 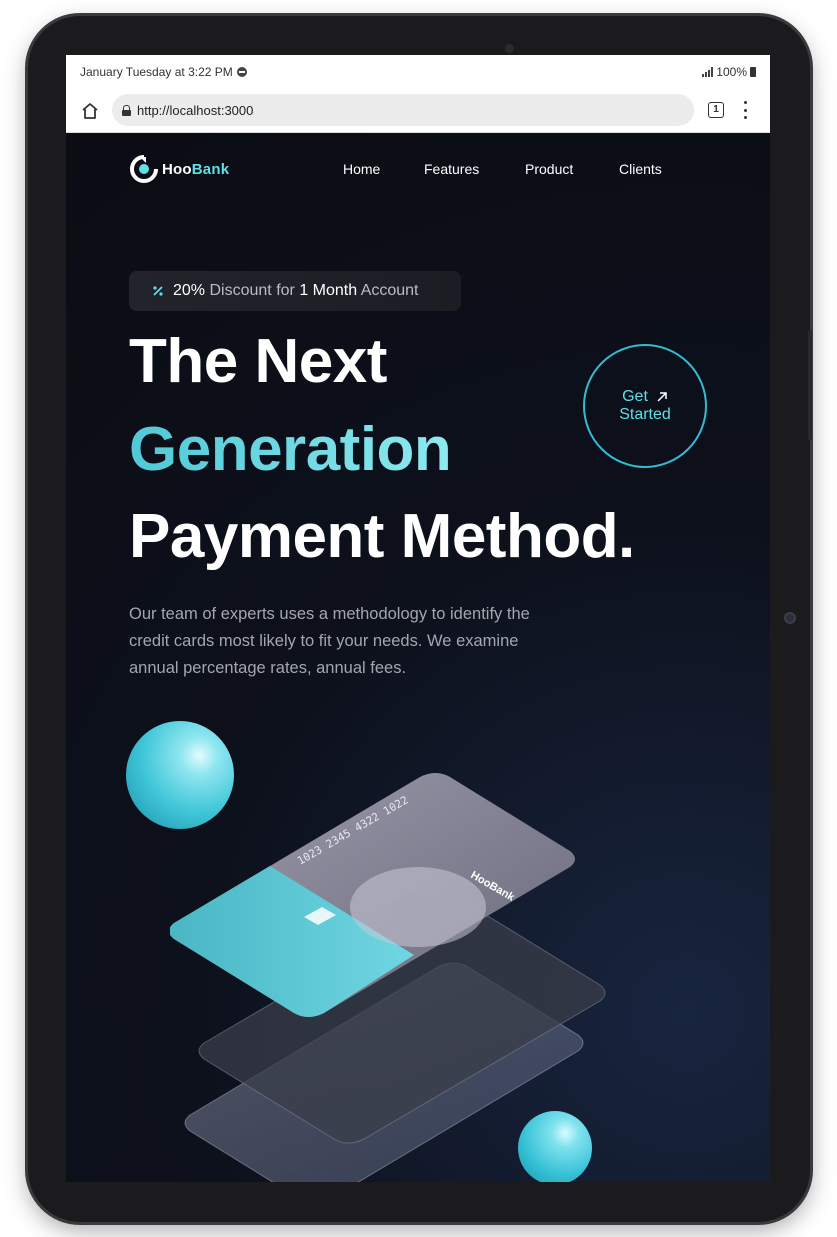 What do you see at coordinates (716, 110) in the screenshot?
I see `tab-switcher-button: 1` at bounding box center [716, 110].